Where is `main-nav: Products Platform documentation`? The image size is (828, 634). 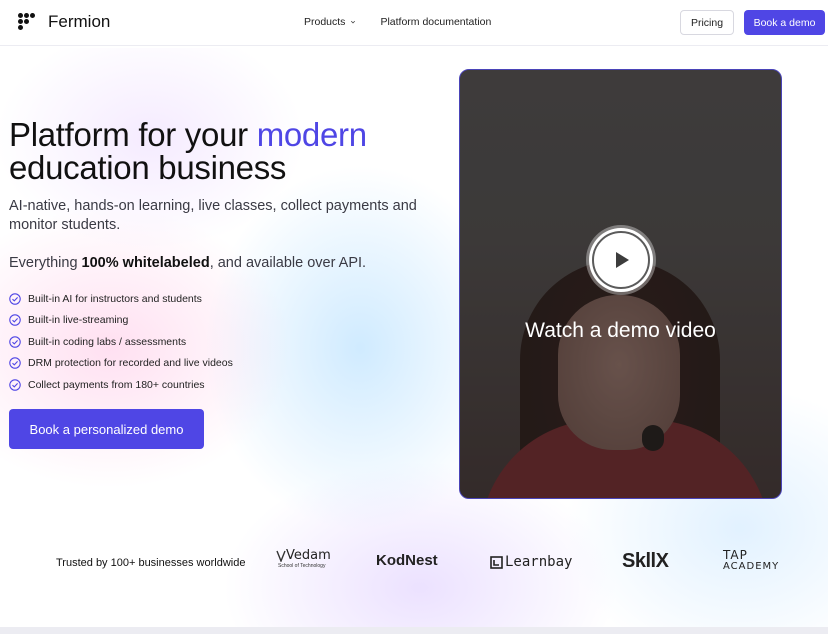
main-nav: Products Platform documentation is located at coordinates (397, 22).